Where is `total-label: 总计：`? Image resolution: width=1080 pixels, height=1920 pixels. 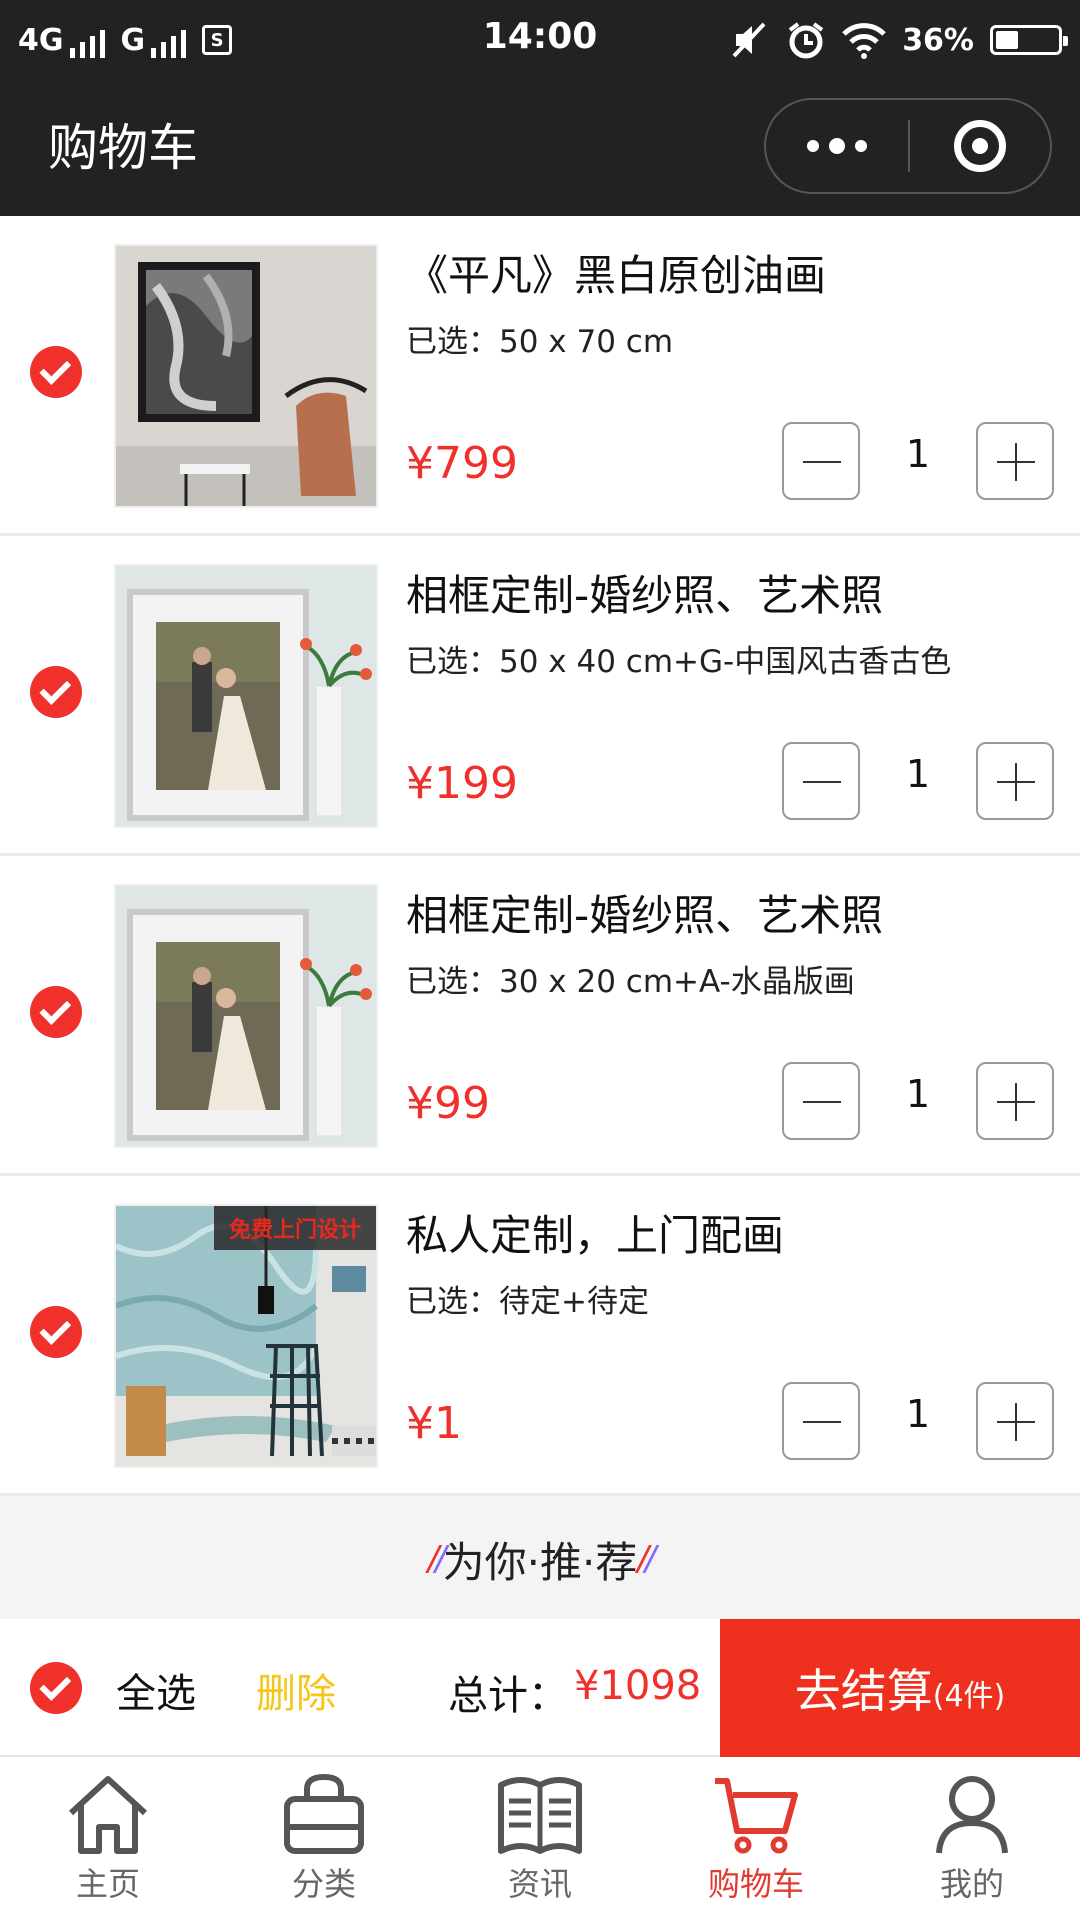
total-label: 总计： is located at coordinates (508, 1696).